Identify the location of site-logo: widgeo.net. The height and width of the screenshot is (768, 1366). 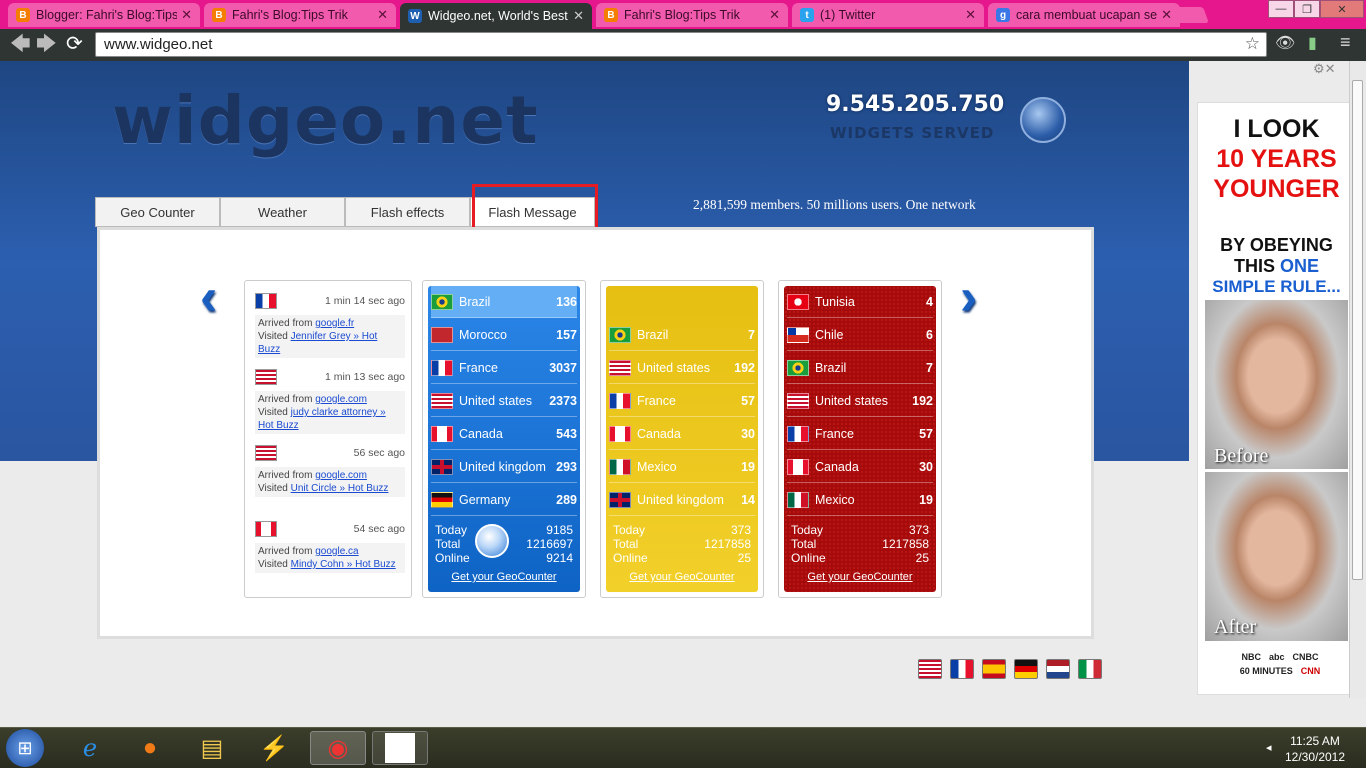
(325, 120).